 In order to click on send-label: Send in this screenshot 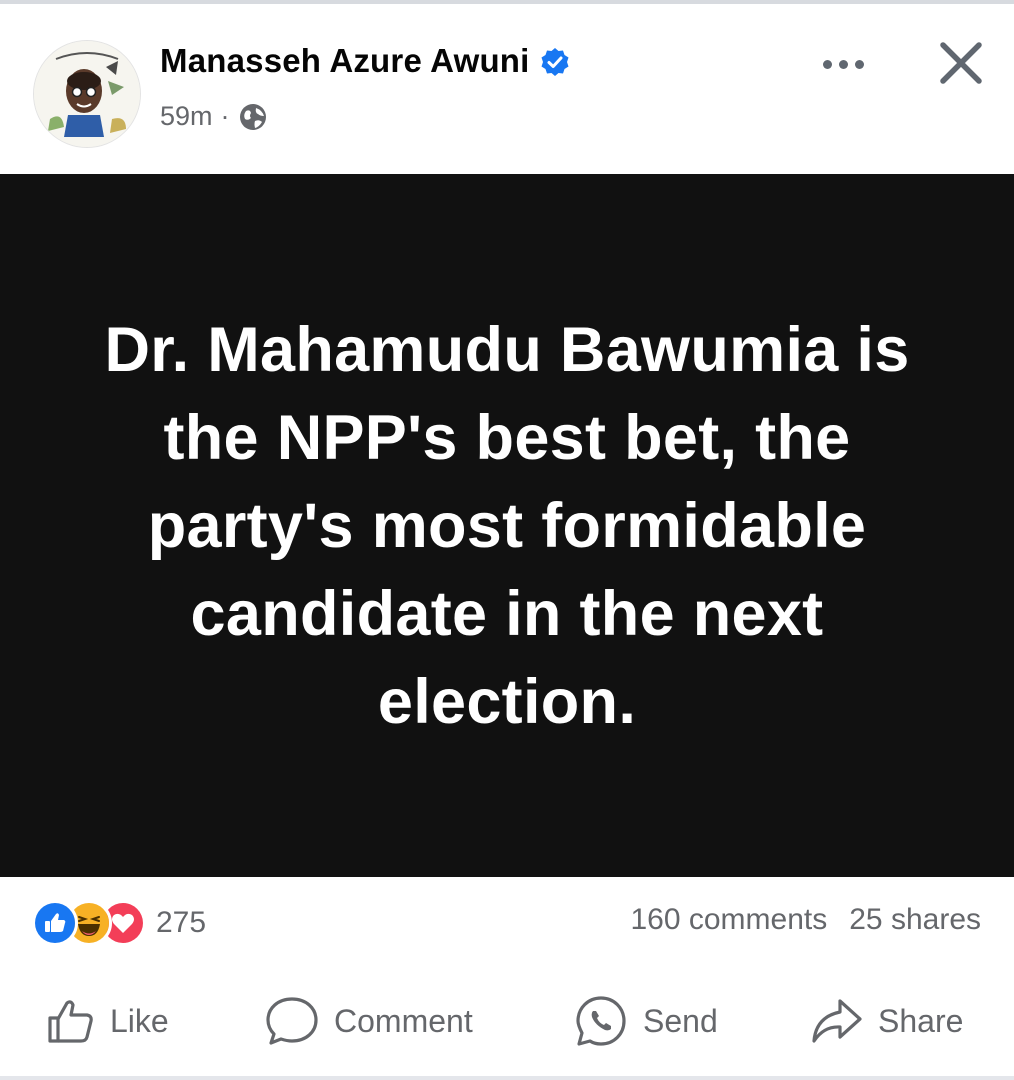, I will do `click(680, 1020)`.